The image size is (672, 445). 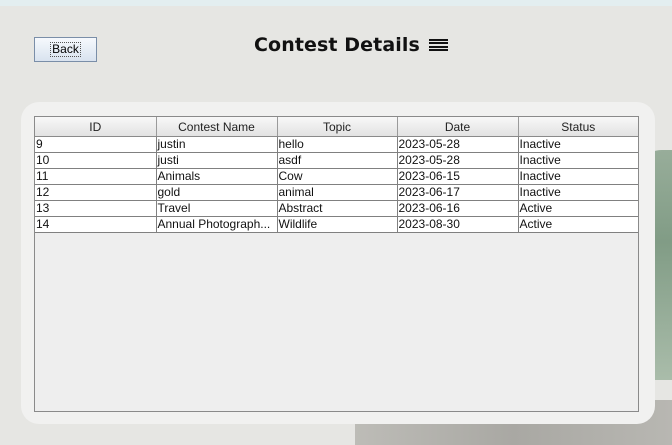 I want to click on column-header-status: Status, so click(x=578, y=127).